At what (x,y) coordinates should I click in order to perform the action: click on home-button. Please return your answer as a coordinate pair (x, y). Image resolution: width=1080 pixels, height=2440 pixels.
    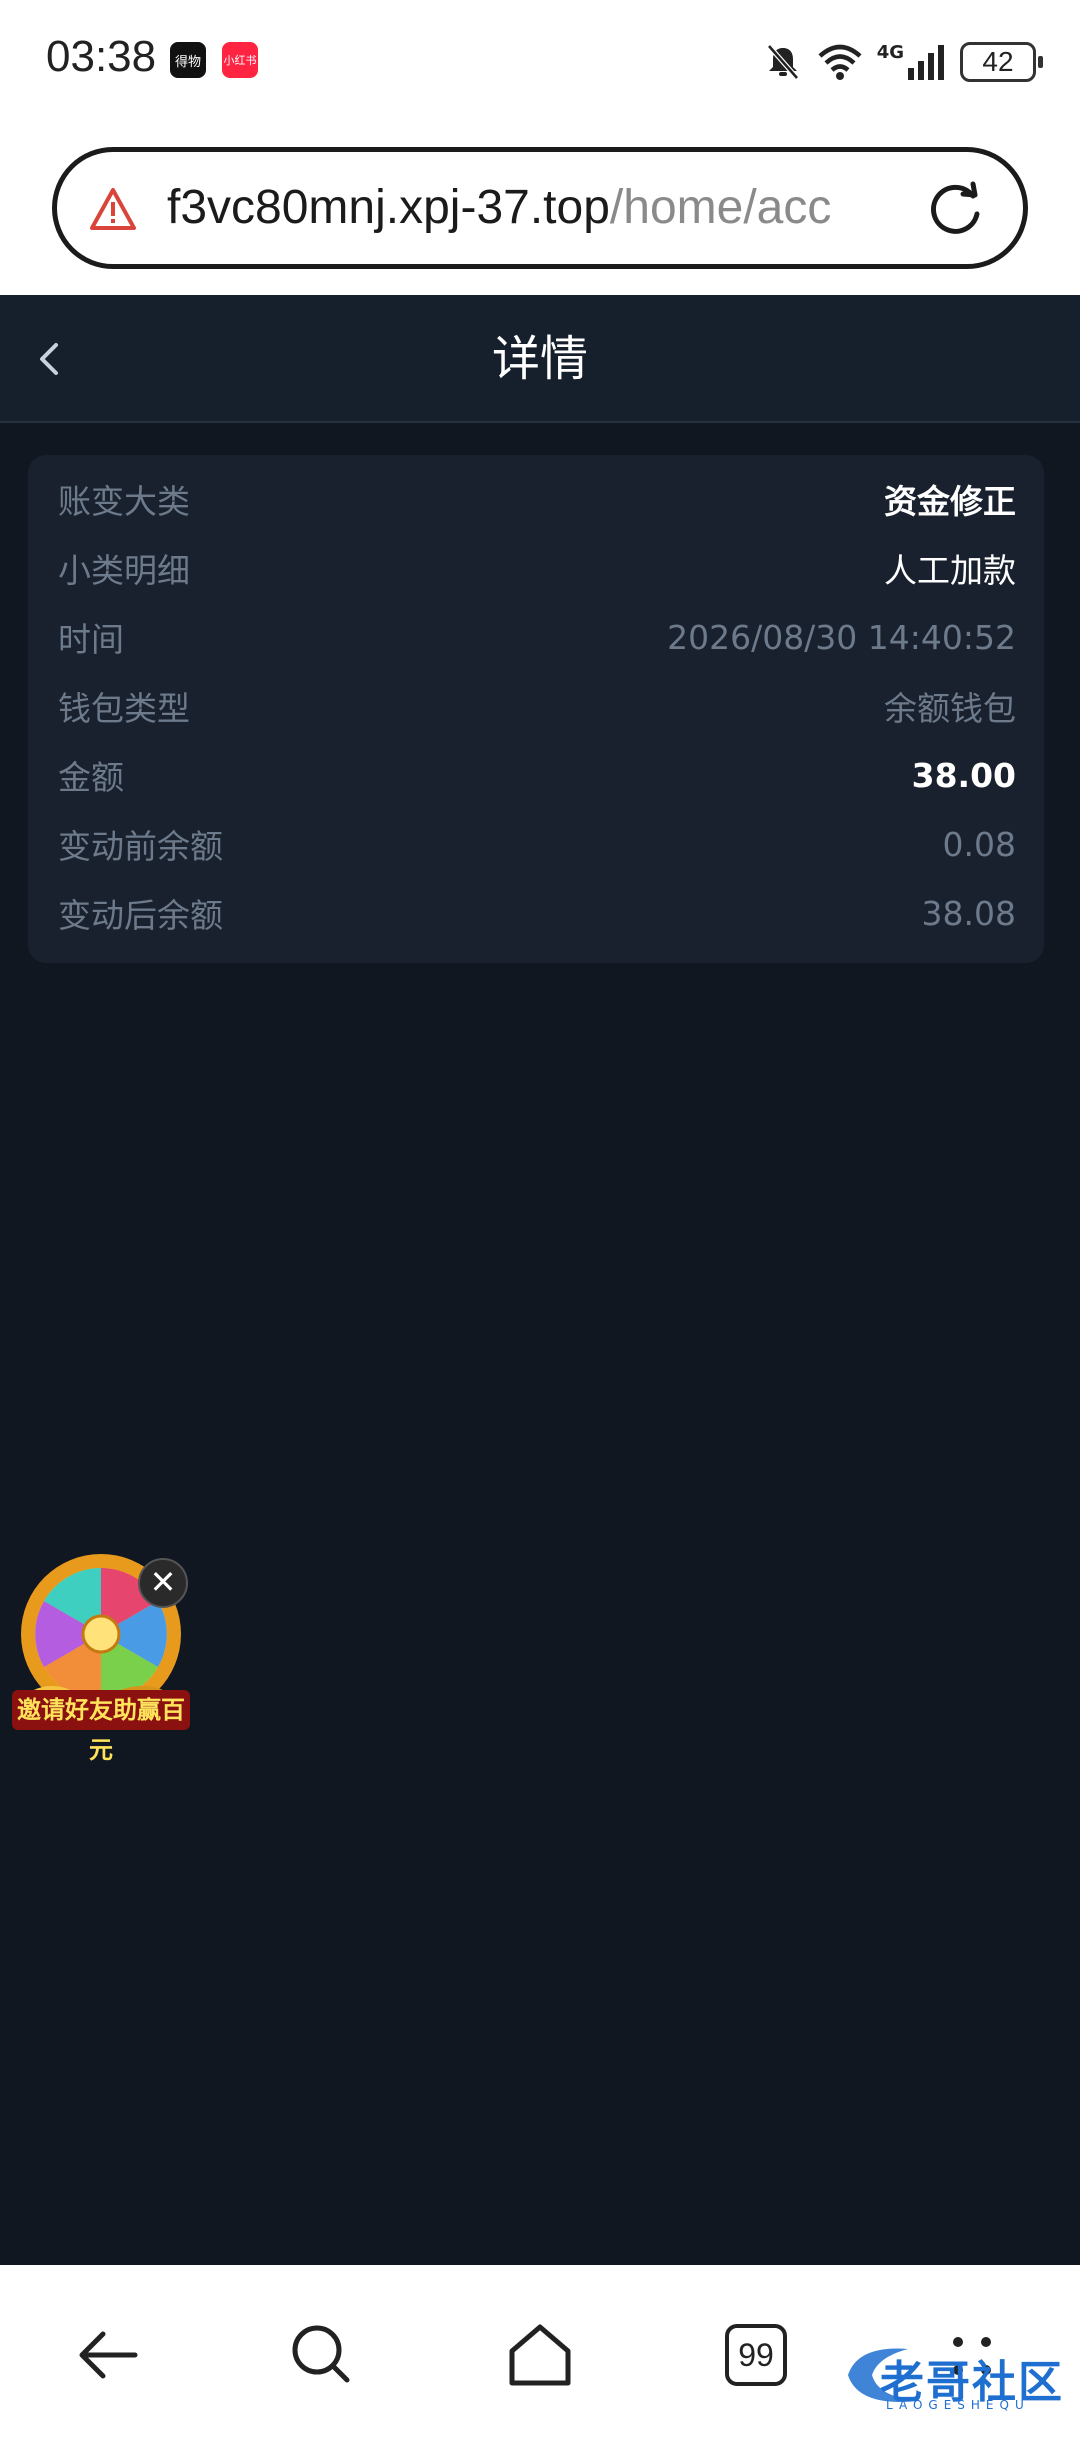
    Looking at the image, I should click on (540, 2355).